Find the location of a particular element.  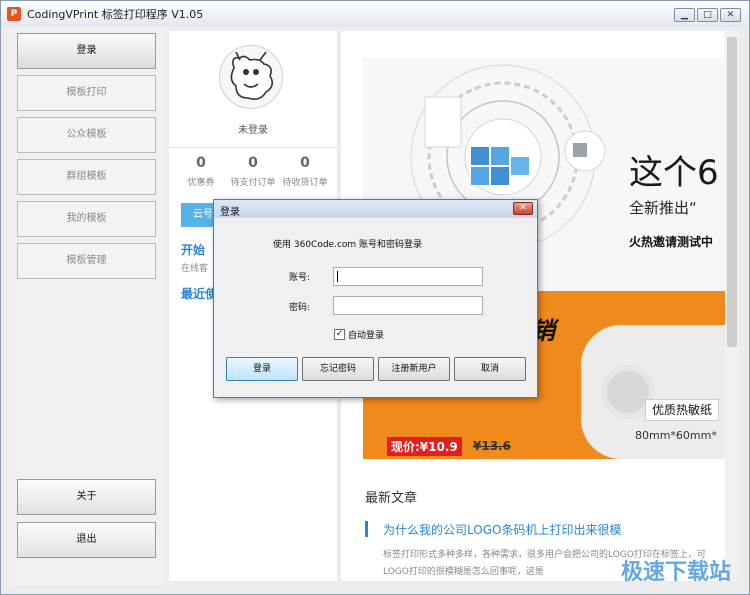

auto-login-option: ✓ 自动登录 is located at coordinates (359, 334).